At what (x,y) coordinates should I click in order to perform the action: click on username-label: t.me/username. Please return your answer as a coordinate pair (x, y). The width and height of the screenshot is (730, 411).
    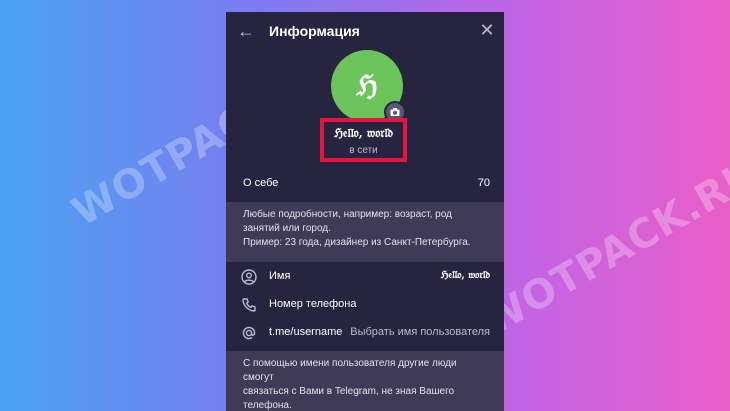
    Looking at the image, I should click on (306, 332).